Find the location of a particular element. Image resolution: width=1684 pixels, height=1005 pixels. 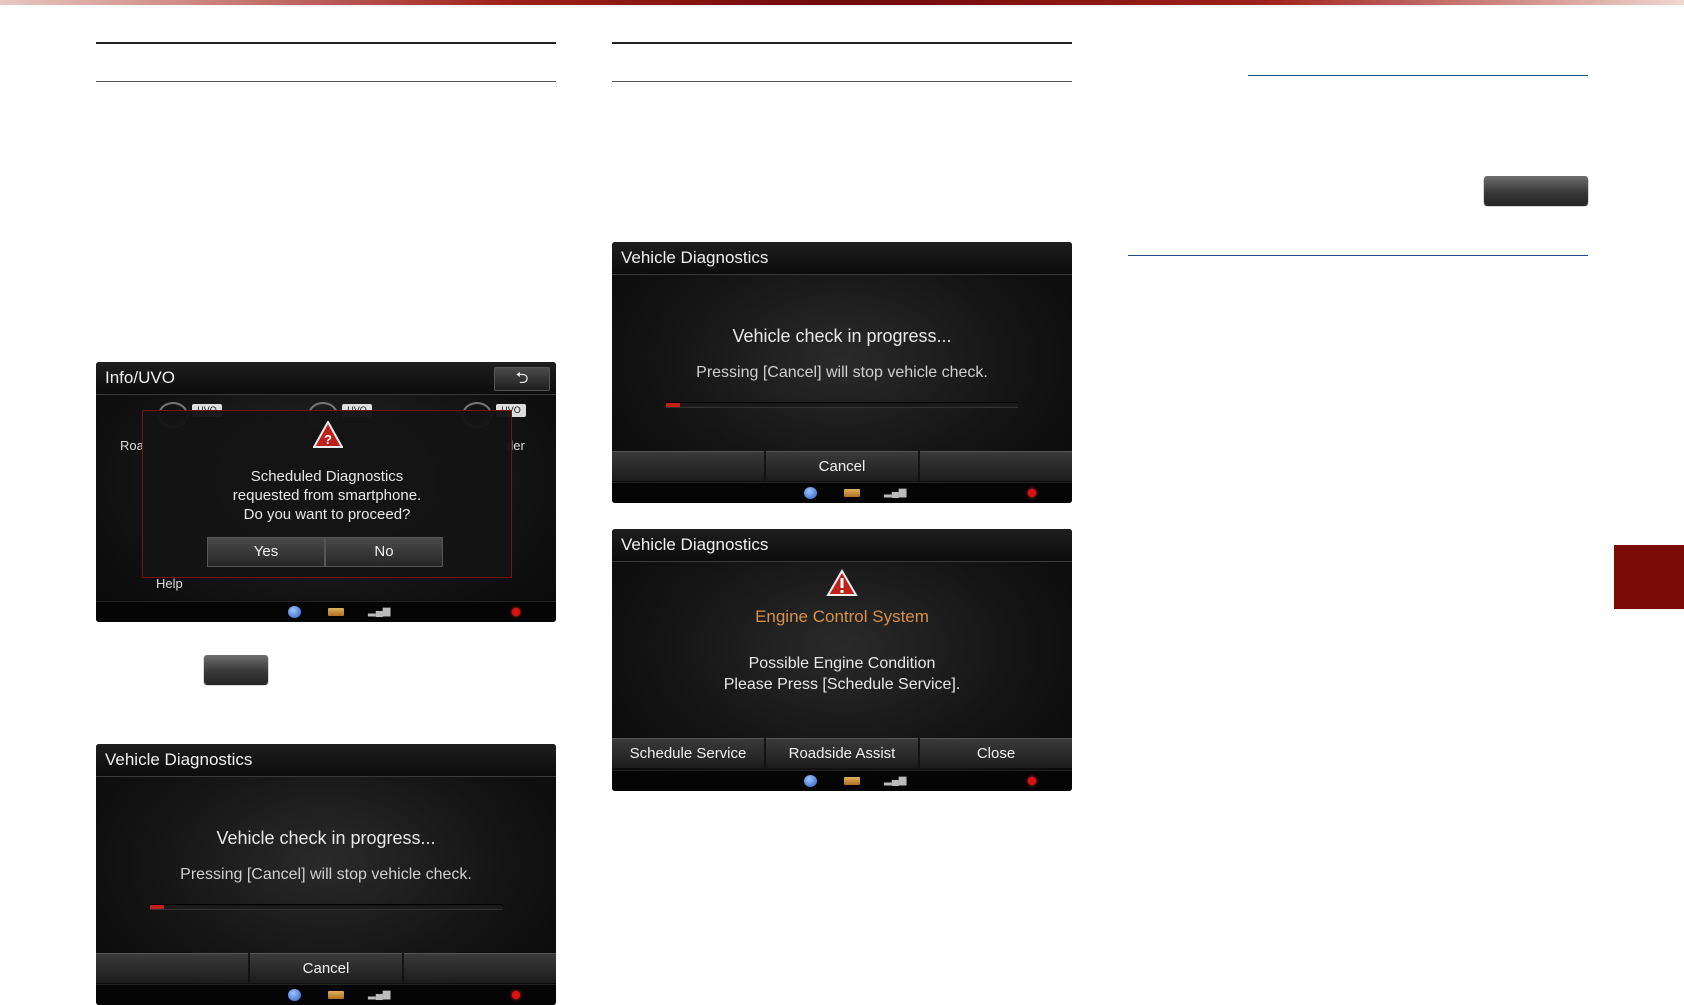

column-1-top-rule is located at coordinates (326, 43).